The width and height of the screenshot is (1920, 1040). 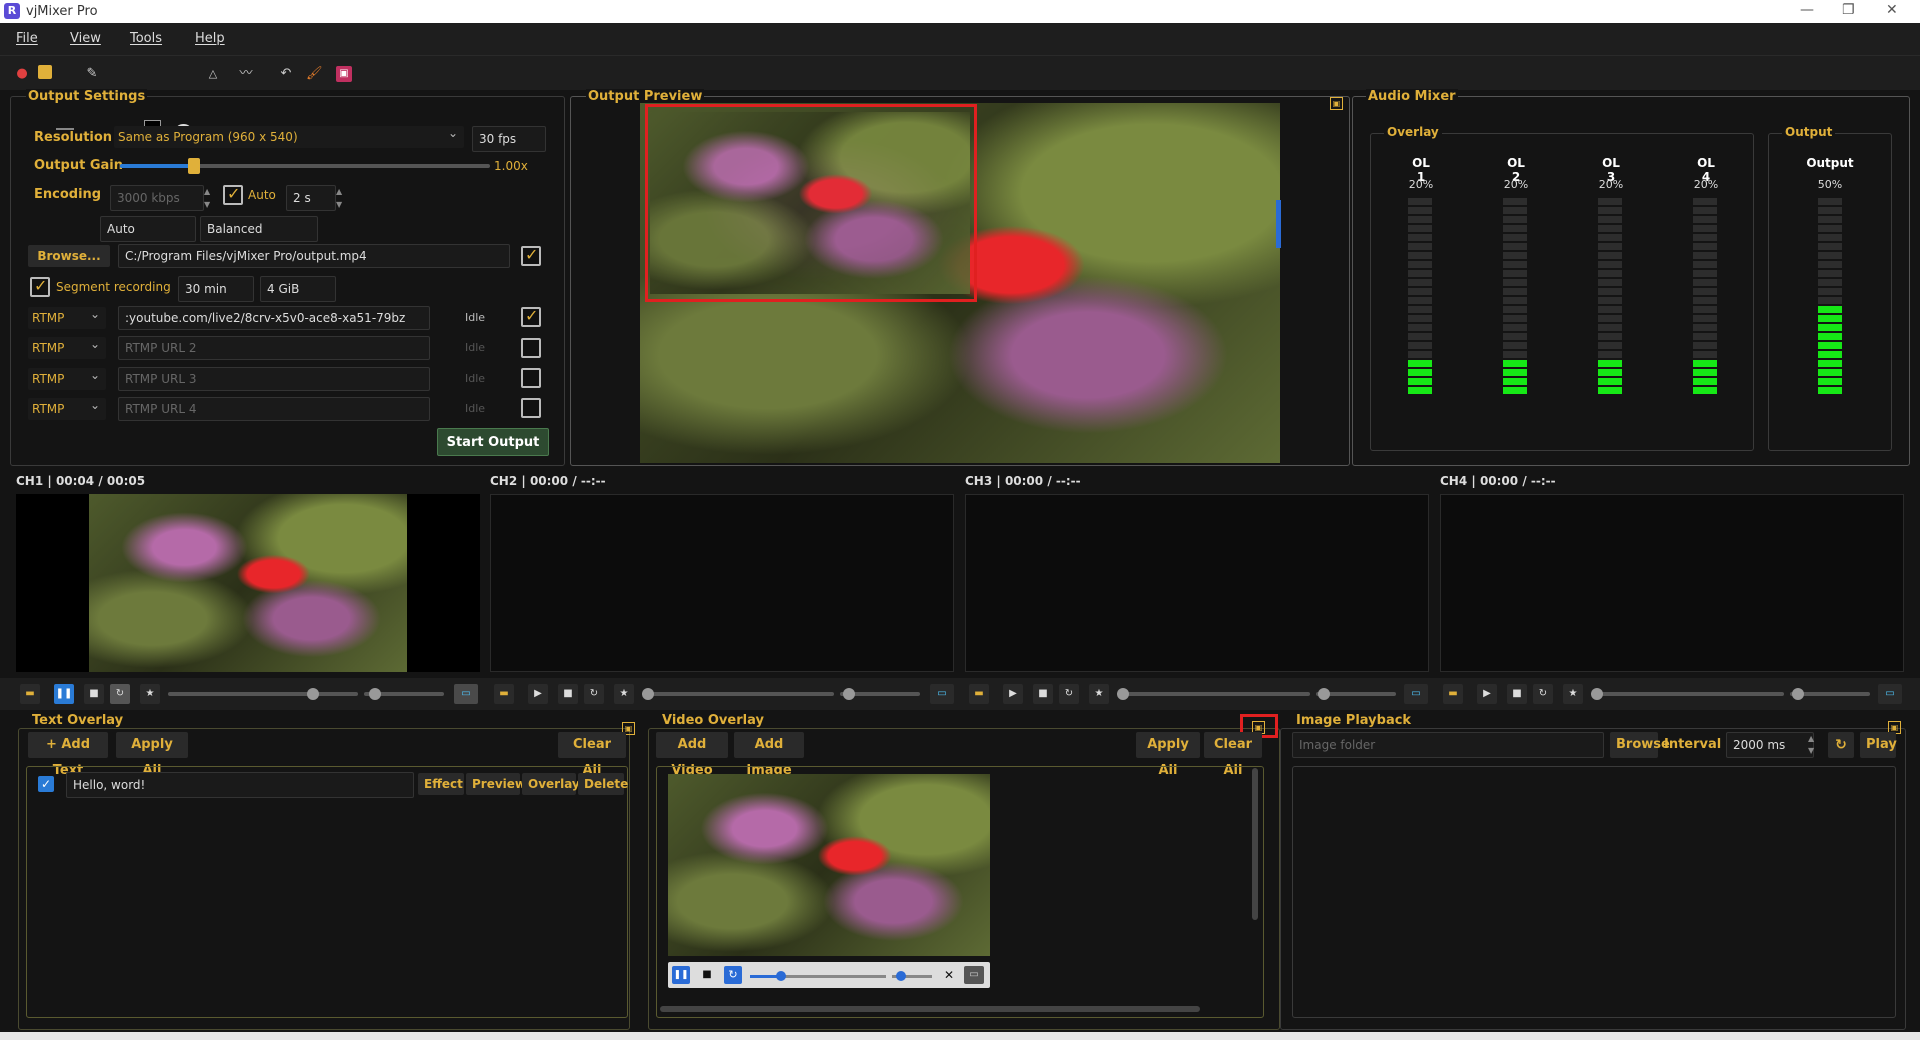 I want to click on preview-snapshot-icon: ▣, so click(x=1336, y=103).